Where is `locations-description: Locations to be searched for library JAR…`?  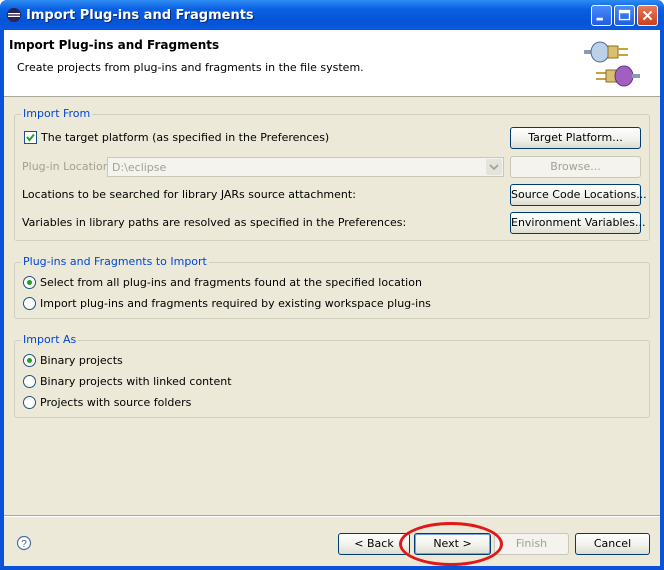
locations-description: Locations to be searched for library JAR… is located at coordinates (189, 194).